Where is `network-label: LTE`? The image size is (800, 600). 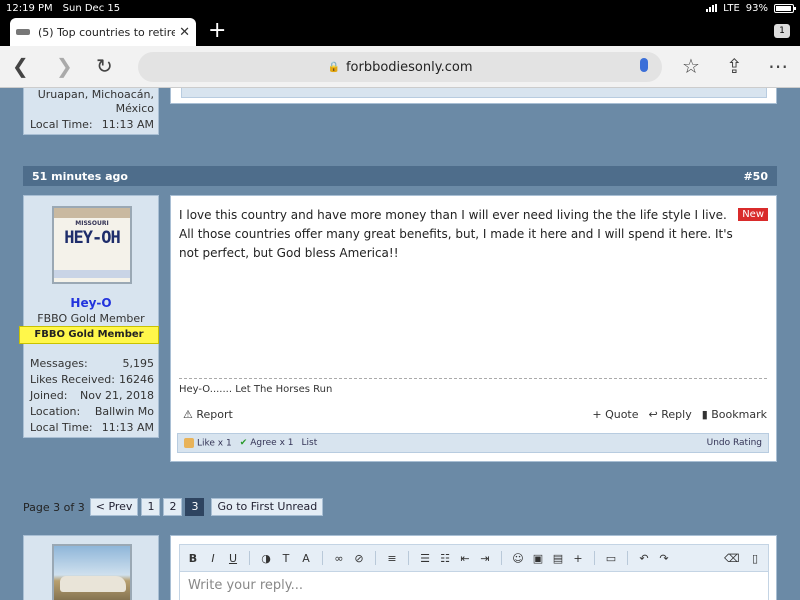
network-label: LTE is located at coordinates (731, 8).